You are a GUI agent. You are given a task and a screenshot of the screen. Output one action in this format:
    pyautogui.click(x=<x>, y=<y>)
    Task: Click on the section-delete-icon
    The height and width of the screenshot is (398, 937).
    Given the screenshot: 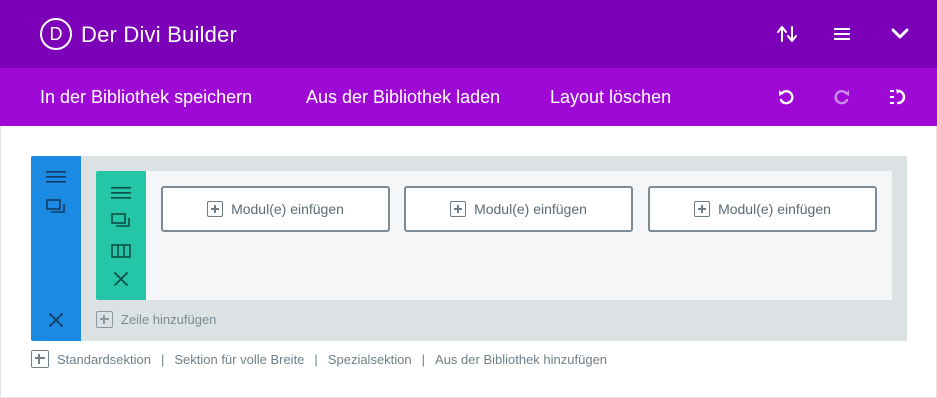 What is the action you would take?
    pyautogui.click(x=56, y=320)
    